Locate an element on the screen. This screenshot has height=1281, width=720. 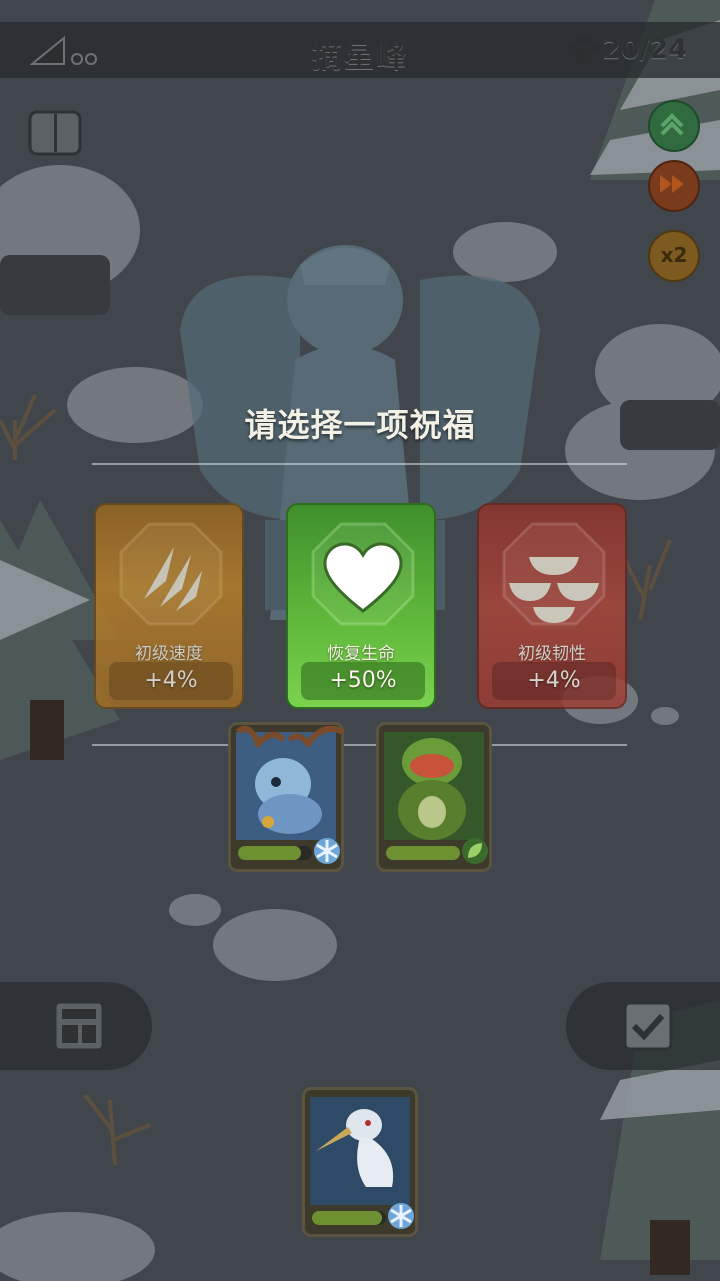
lineup-icon is located at coordinates (79, 1026).